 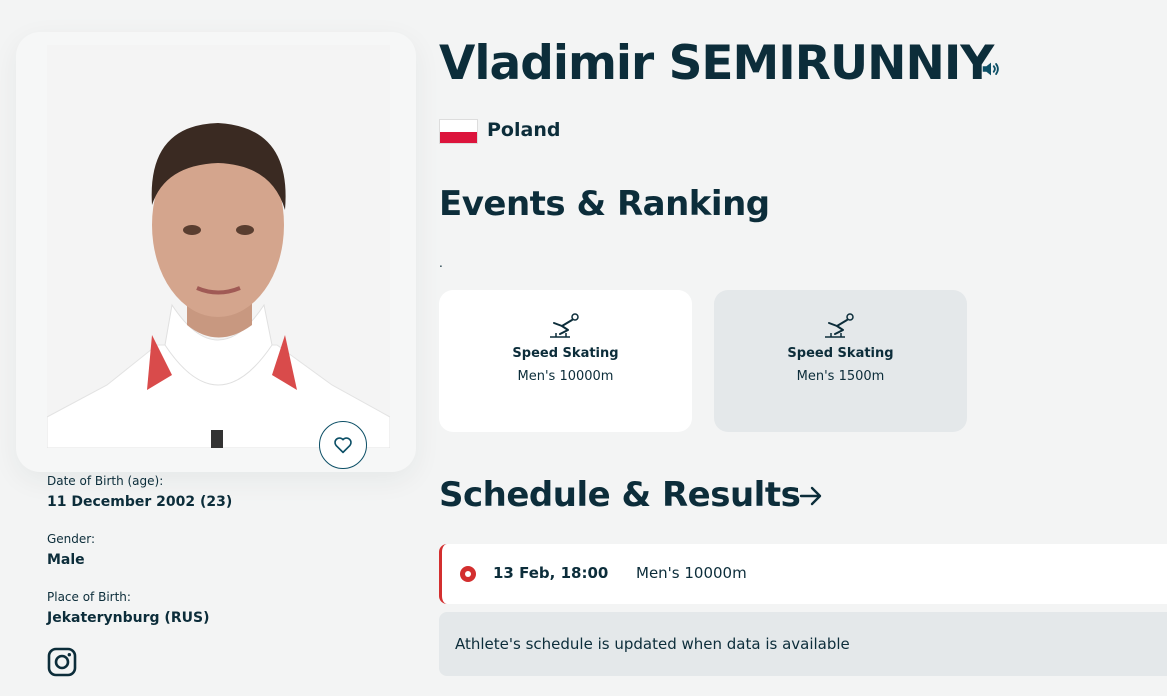 I want to click on dob-label: Date of Birth (age):, so click(x=105, y=481).